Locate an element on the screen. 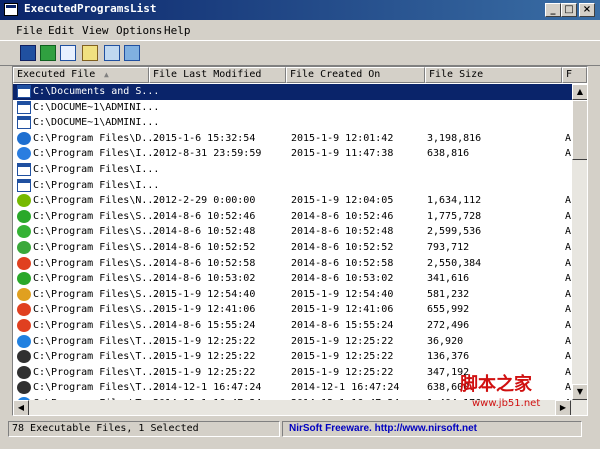 The width and height of the screenshot is (600, 449). sort-arrow-icon: ▲ is located at coordinates (106, 74).